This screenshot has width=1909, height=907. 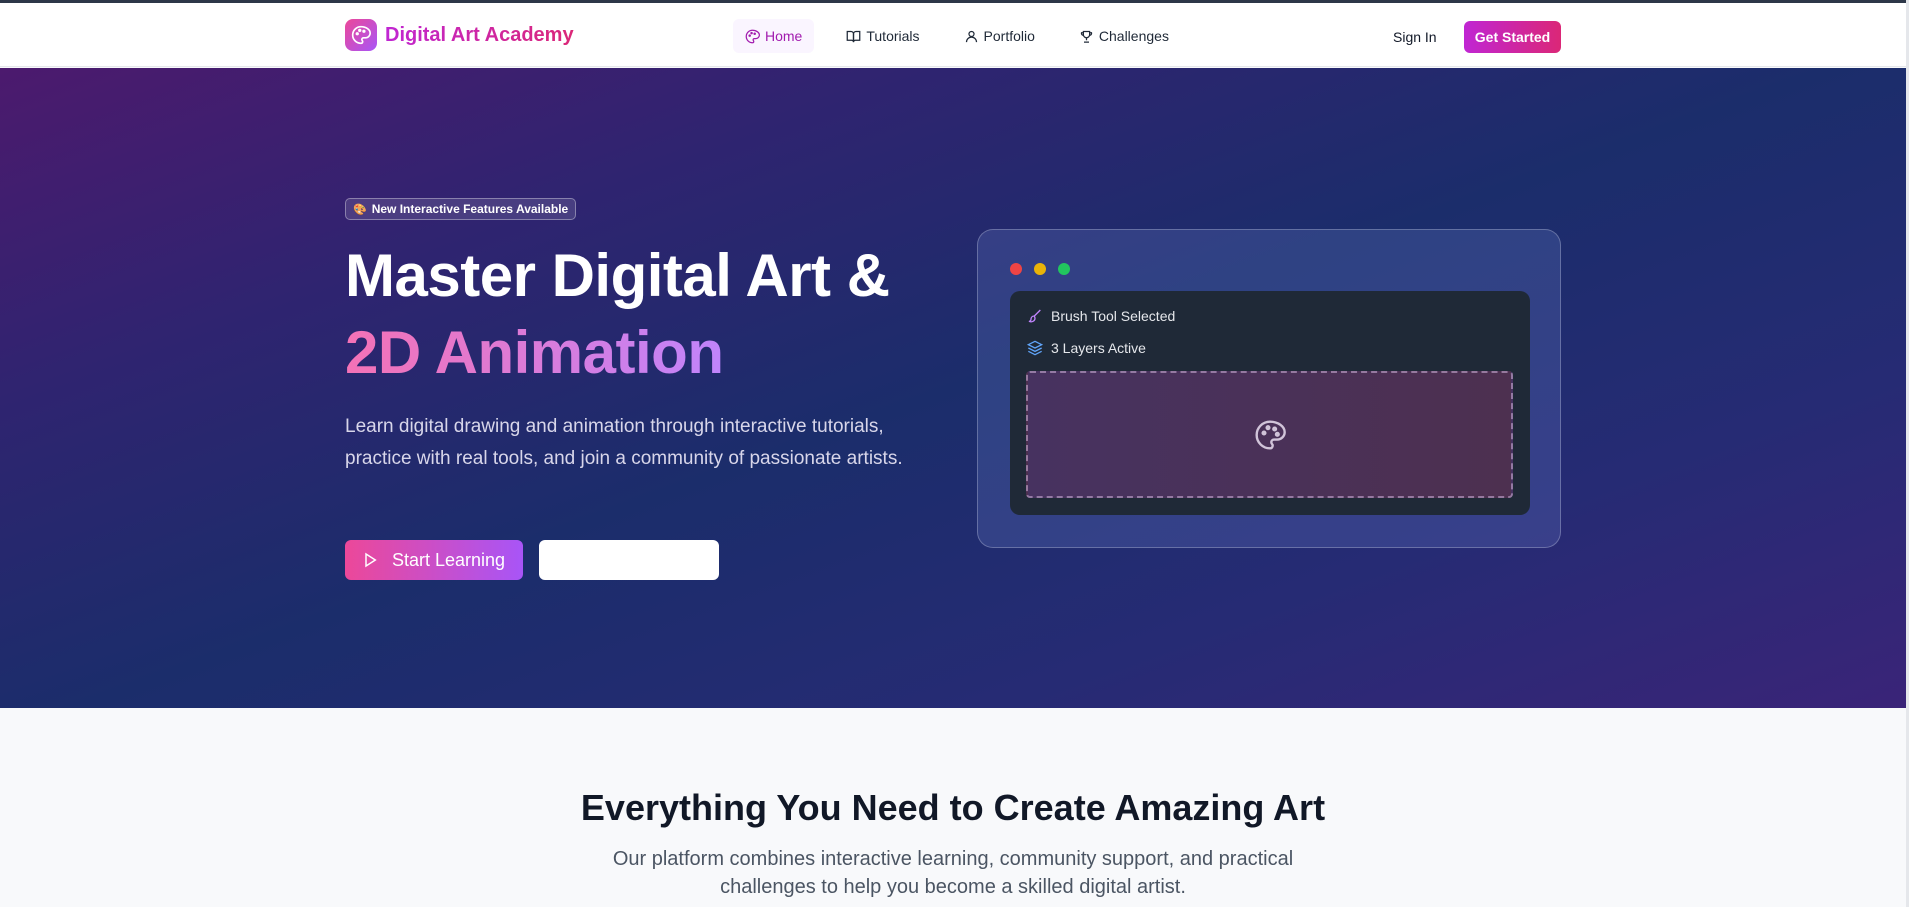 What do you see at coordinates (784, 36) in the screenshot?
I see `nav-label: Home` at bounding box center [784, 36].